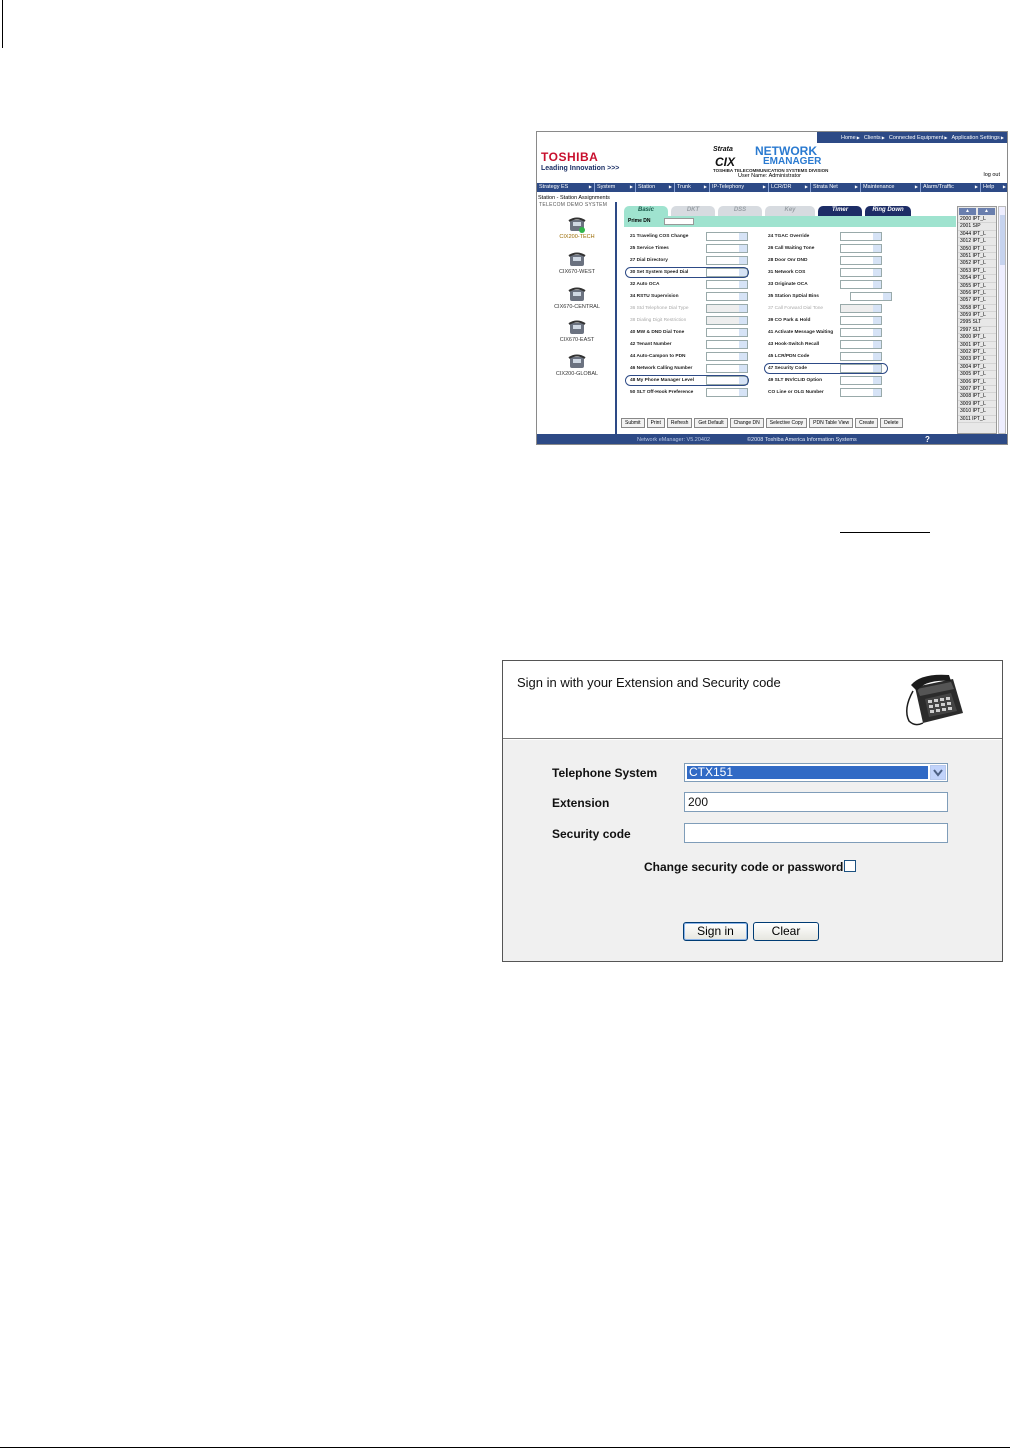 This screenshot has width=1010, height=1450. Describe the element at coordinates (977, 346) in the screenshot. I see `dn-list-item: 3001 IPT_L` at that location.